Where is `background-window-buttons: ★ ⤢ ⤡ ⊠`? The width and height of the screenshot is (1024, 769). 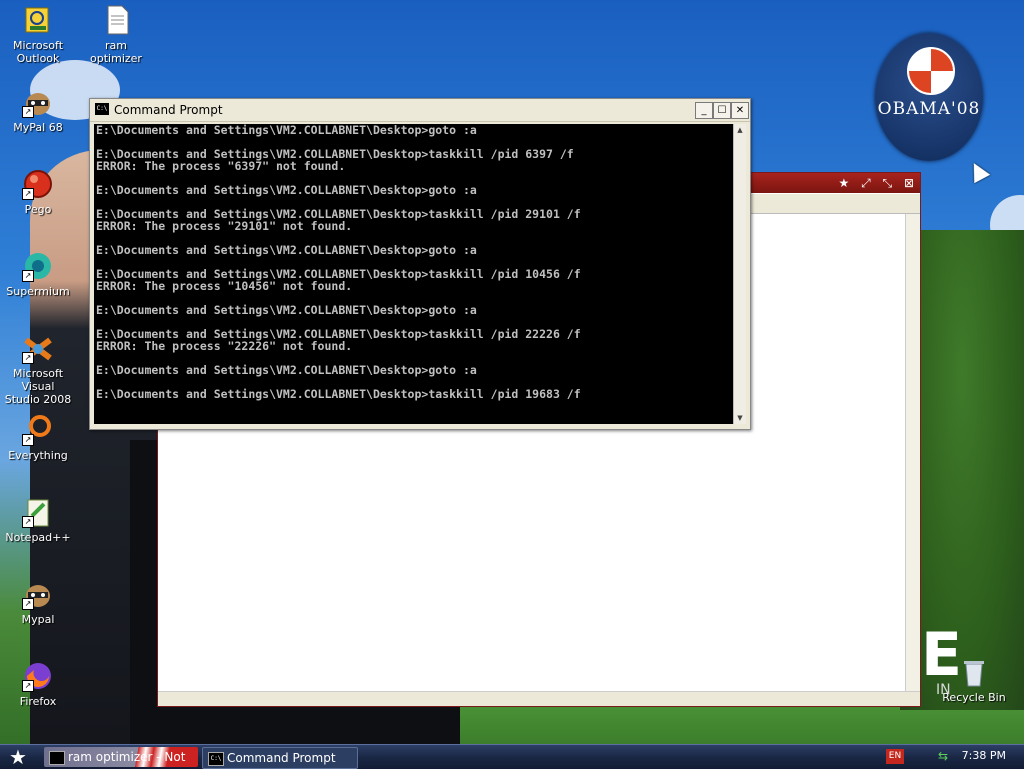
background-window-buttons: ★ ⤢ ⤡ ⊠ is located at coordinates (876, 183).